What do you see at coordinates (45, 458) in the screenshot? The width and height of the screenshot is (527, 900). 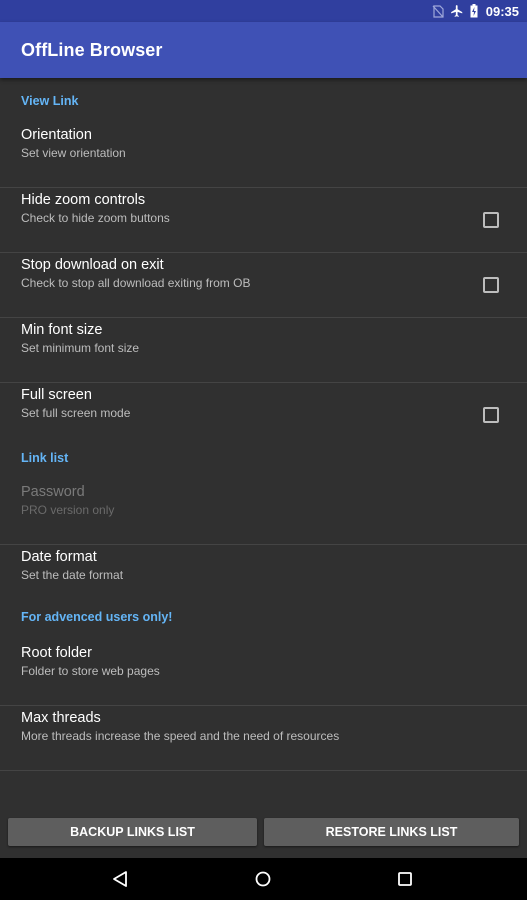 I see `section-header-link-list: Link list` at bounding box center [45, 458].